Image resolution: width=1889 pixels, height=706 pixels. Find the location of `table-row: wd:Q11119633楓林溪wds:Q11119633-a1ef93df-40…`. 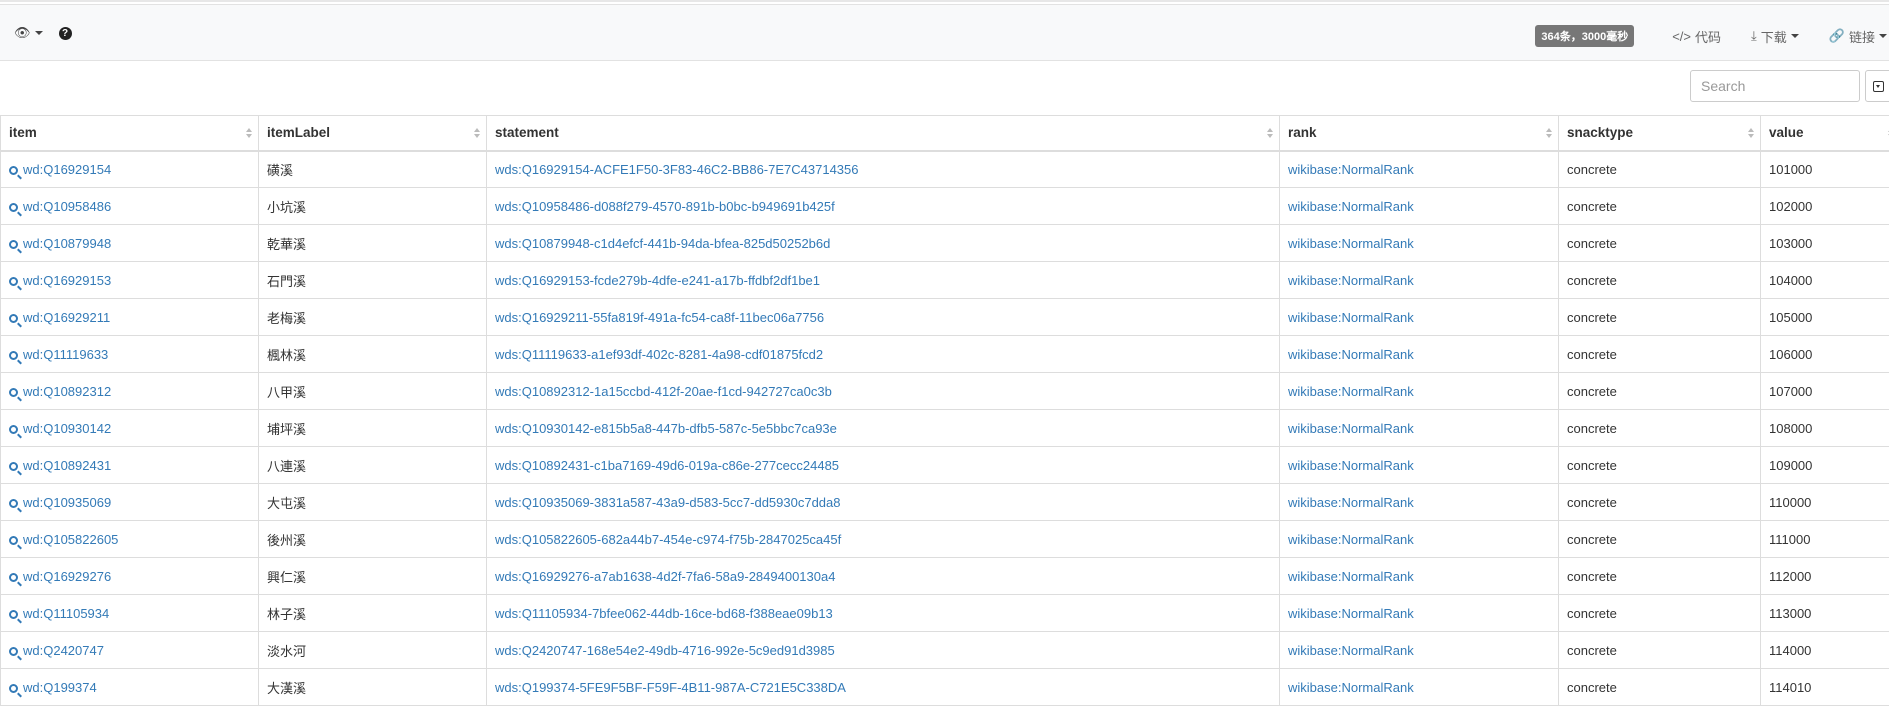

table-row: wd:Q11119633楓林溪wds:Q11119633-a1ef93df-40… is located at coordinates (945, 354).